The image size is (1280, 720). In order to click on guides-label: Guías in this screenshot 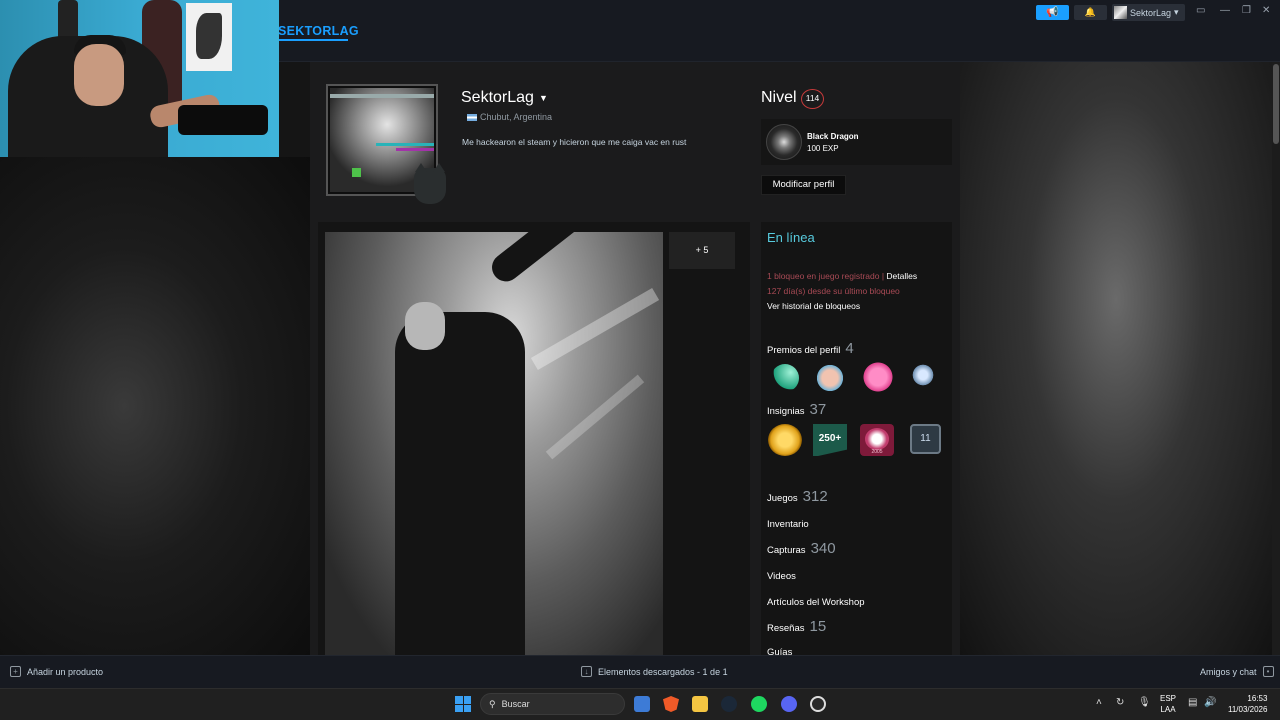, I will do `click(780, 651)`.